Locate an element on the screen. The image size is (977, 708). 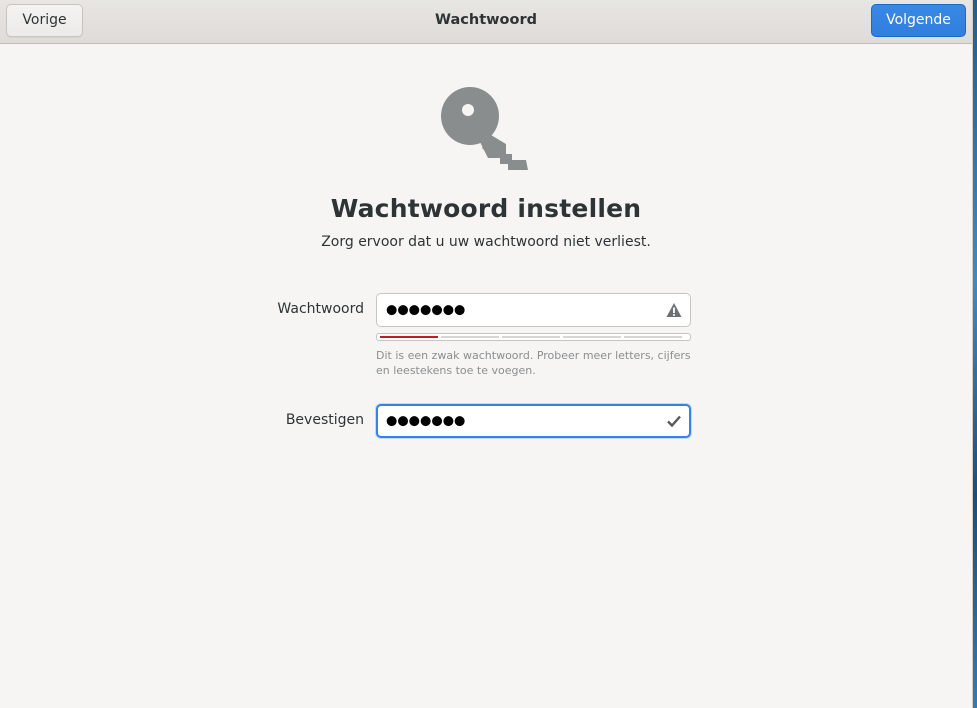
password-field: ●●●●●●● is located at coordinates (533, 310).